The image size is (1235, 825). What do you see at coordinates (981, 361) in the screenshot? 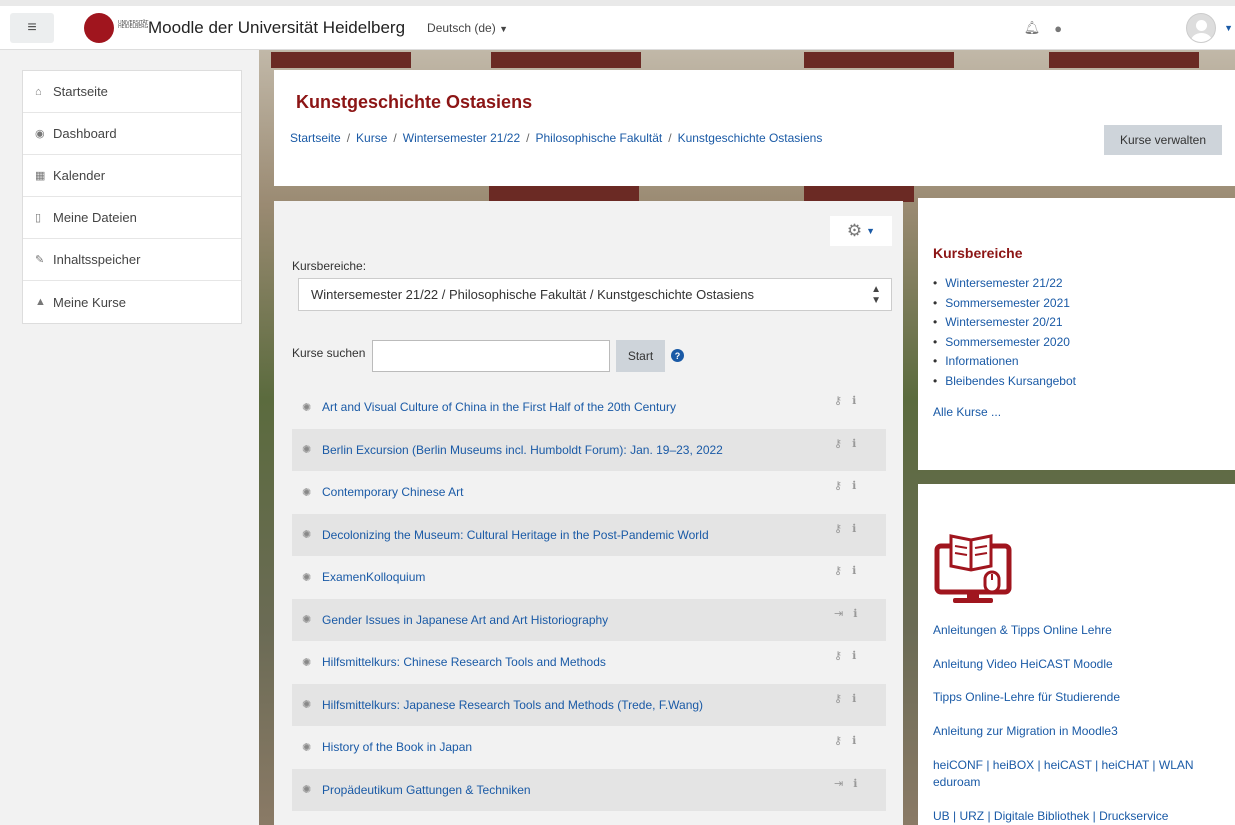
I see `category-link: Informationen` at bounding box center [981, 361].